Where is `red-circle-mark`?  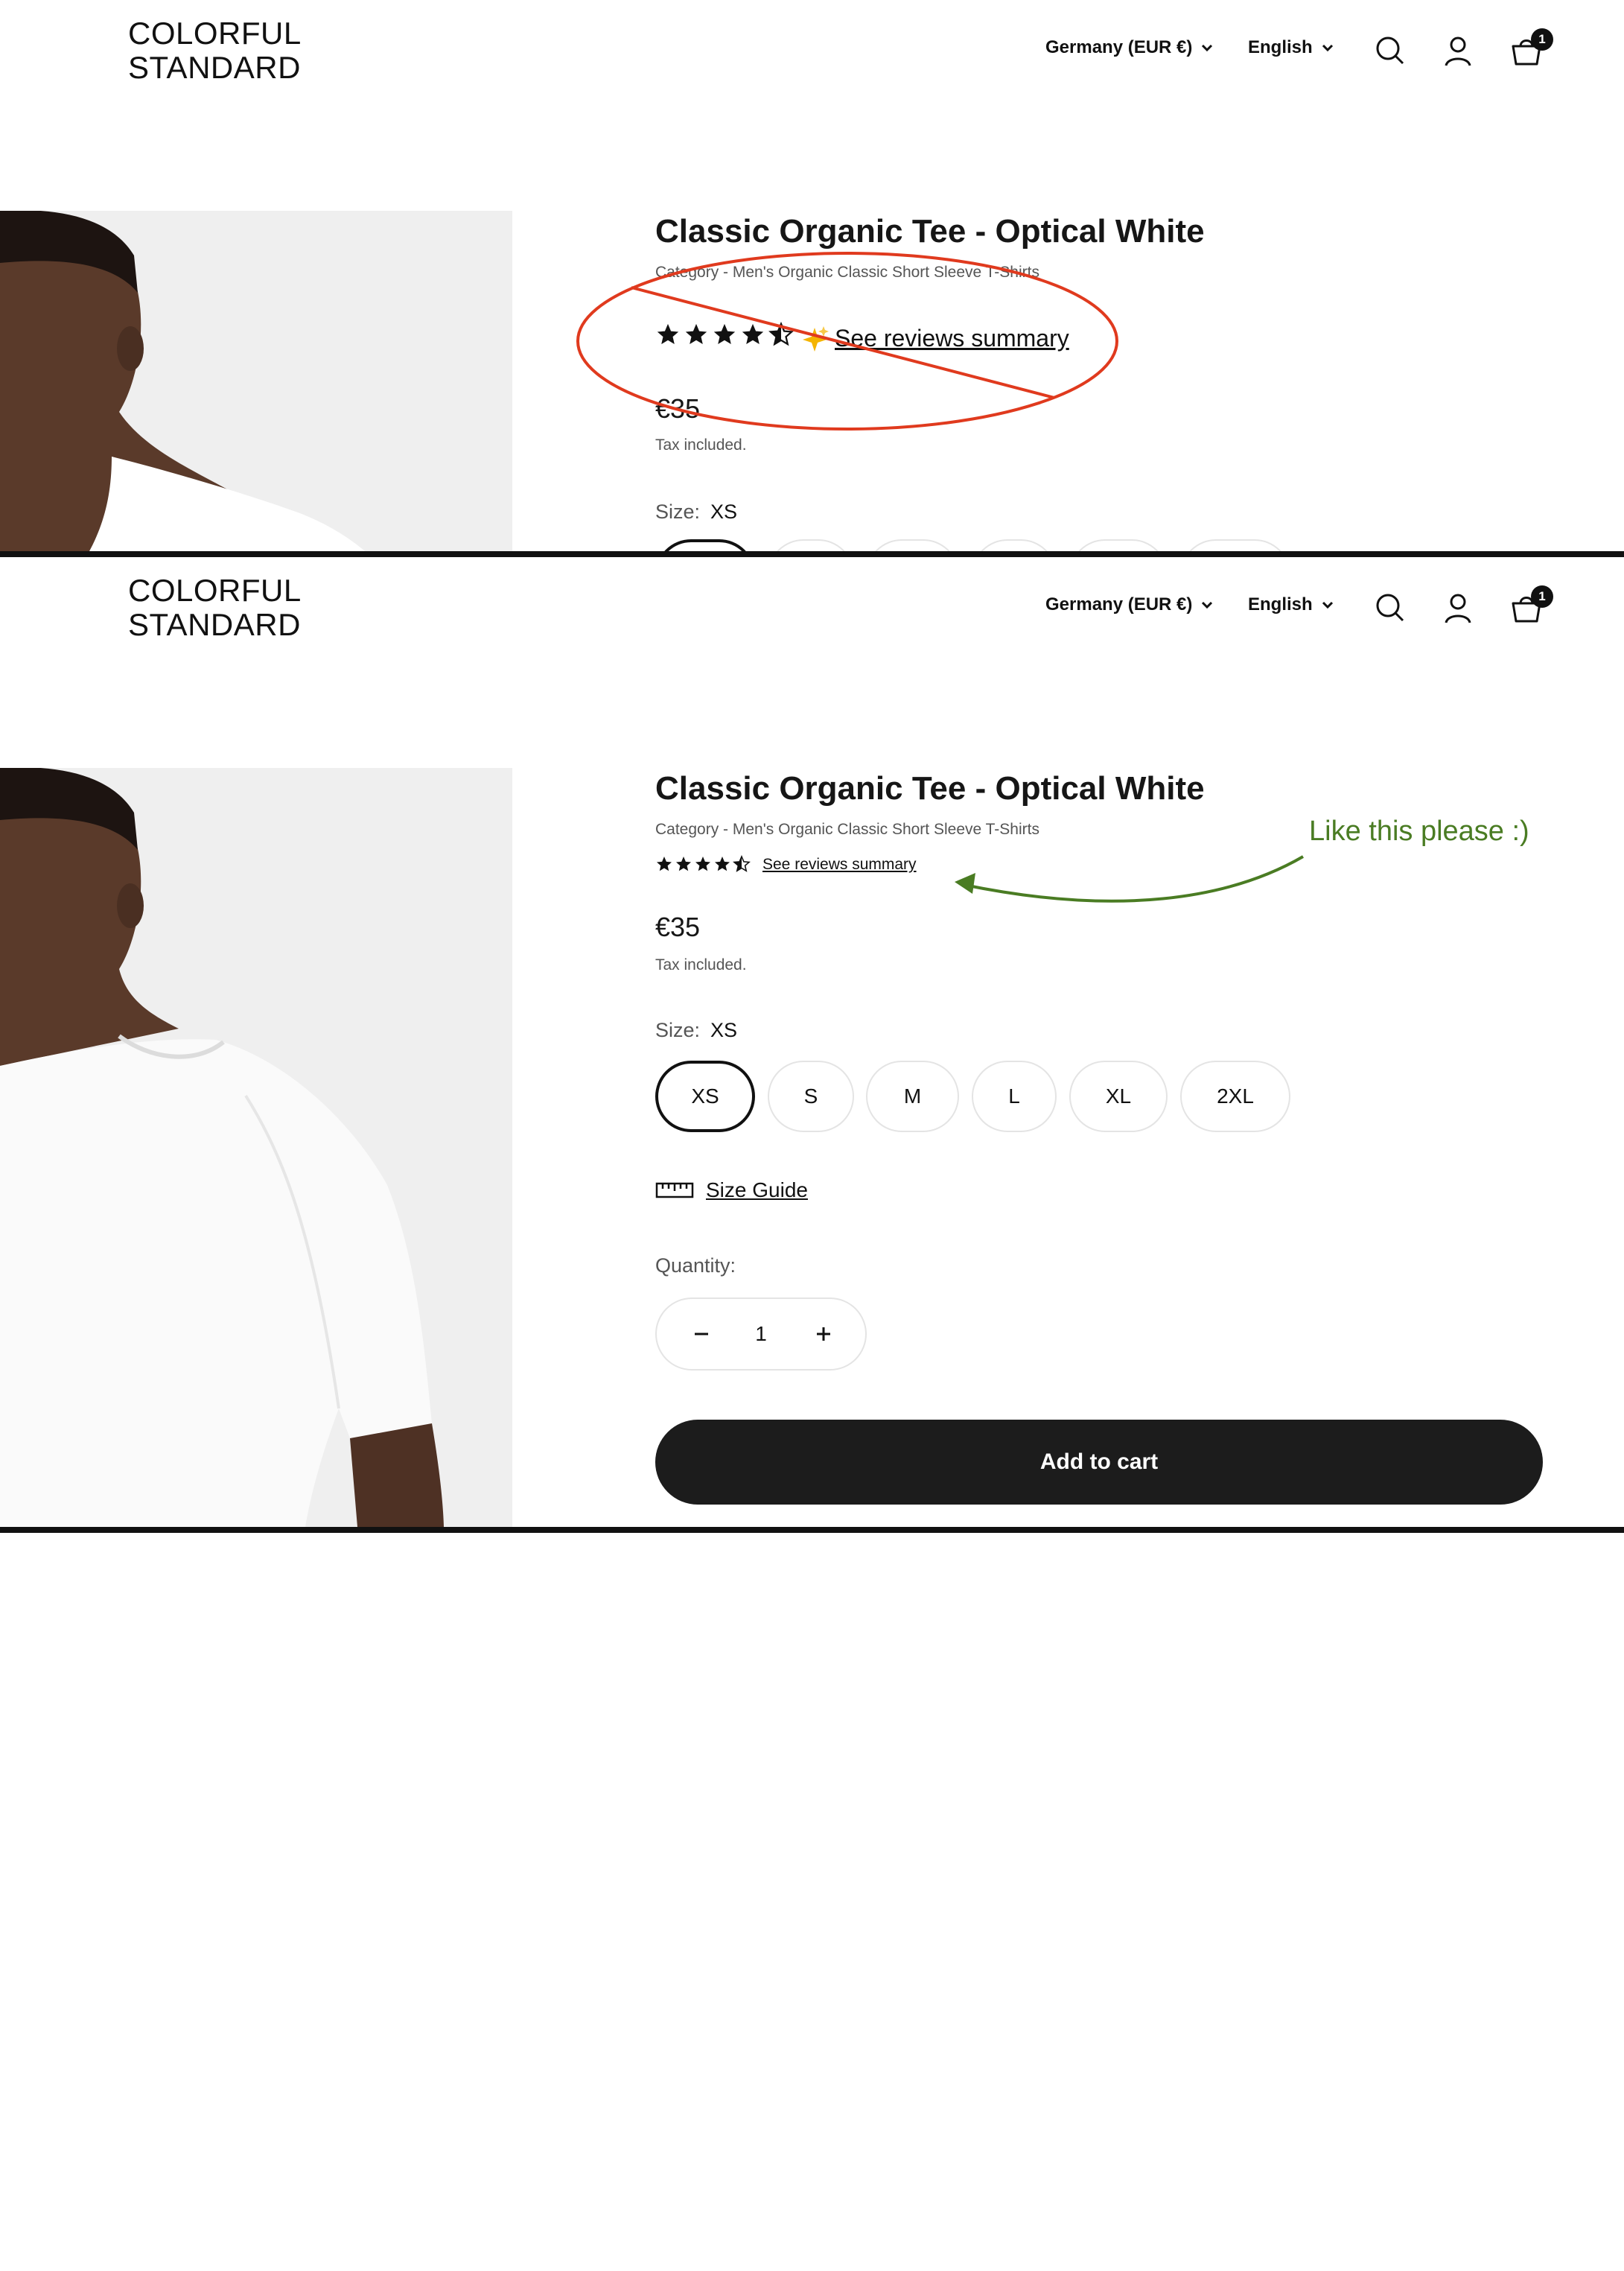
red-circle-mark is located at coordinates (847, 341).